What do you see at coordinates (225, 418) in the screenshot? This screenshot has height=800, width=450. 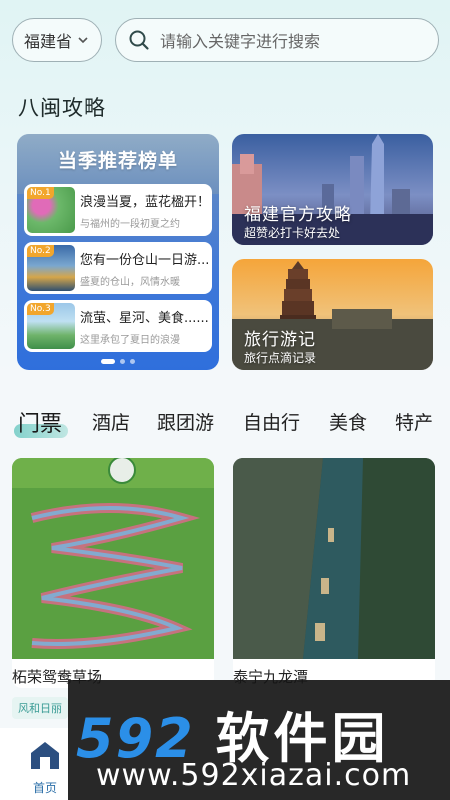 I see `category-tabs: 门票 酒店 跟团游 自由行 美食 特产` at bounding box center [225, 418].